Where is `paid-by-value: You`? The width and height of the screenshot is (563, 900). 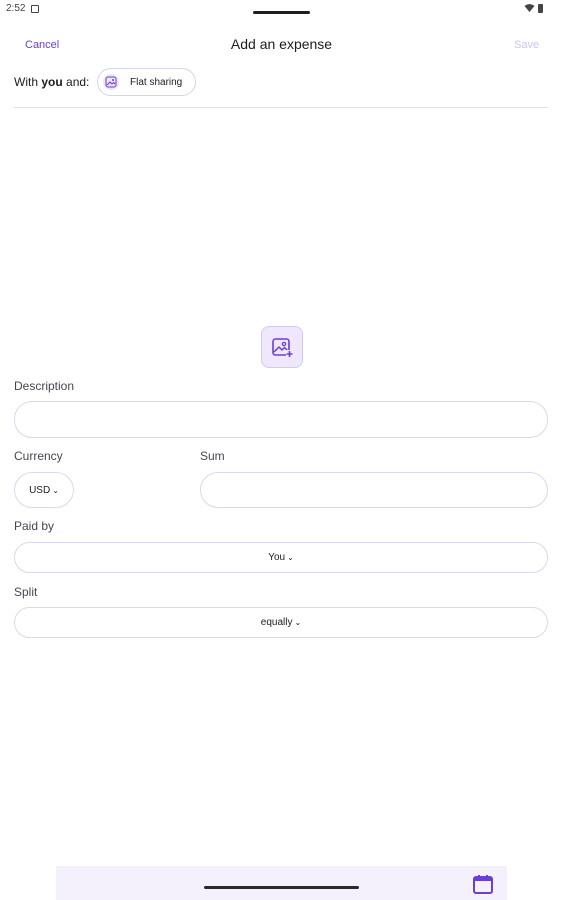
paid-by-value: You is located at coordinates (277, 557).